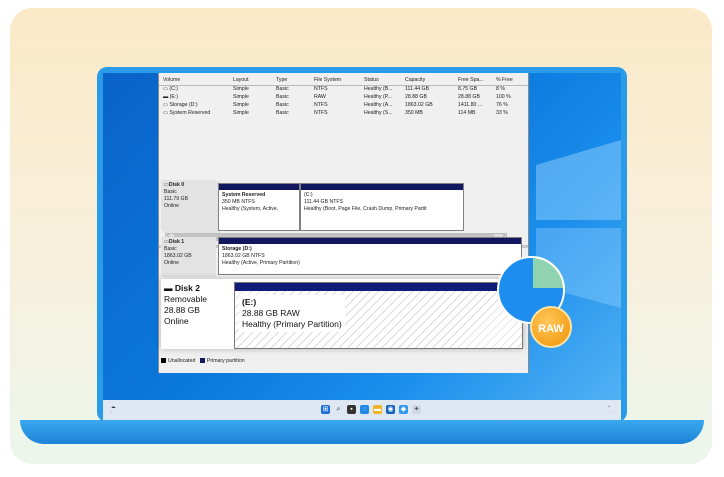  Describe the element at coordinates (238, 202) in the screenshot. I see `partition-size: 350 MB NTFS` at that location.